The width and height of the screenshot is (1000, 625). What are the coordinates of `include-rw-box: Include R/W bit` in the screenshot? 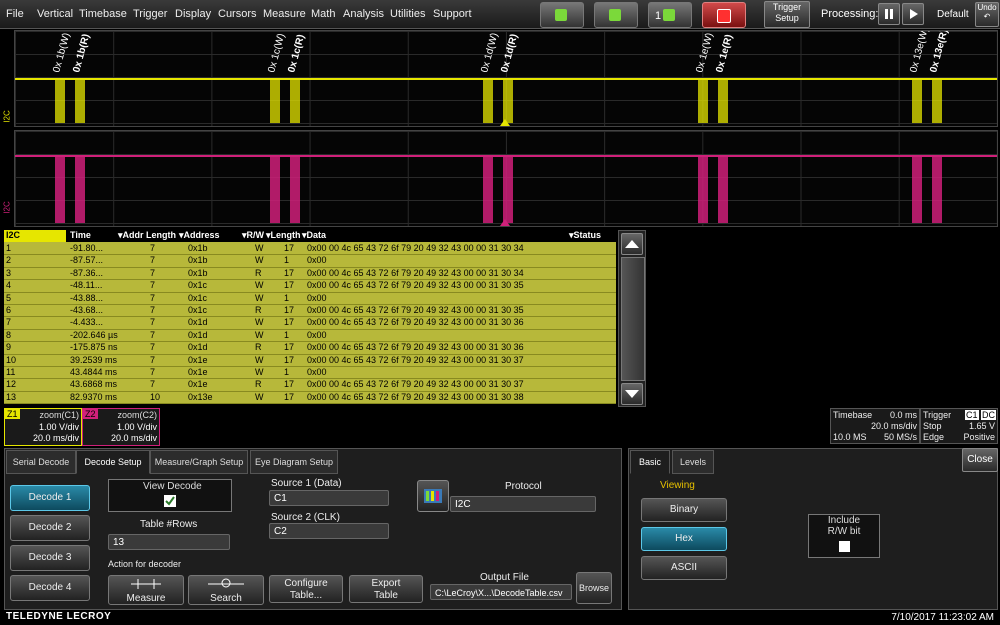 It's located at (844, 536).